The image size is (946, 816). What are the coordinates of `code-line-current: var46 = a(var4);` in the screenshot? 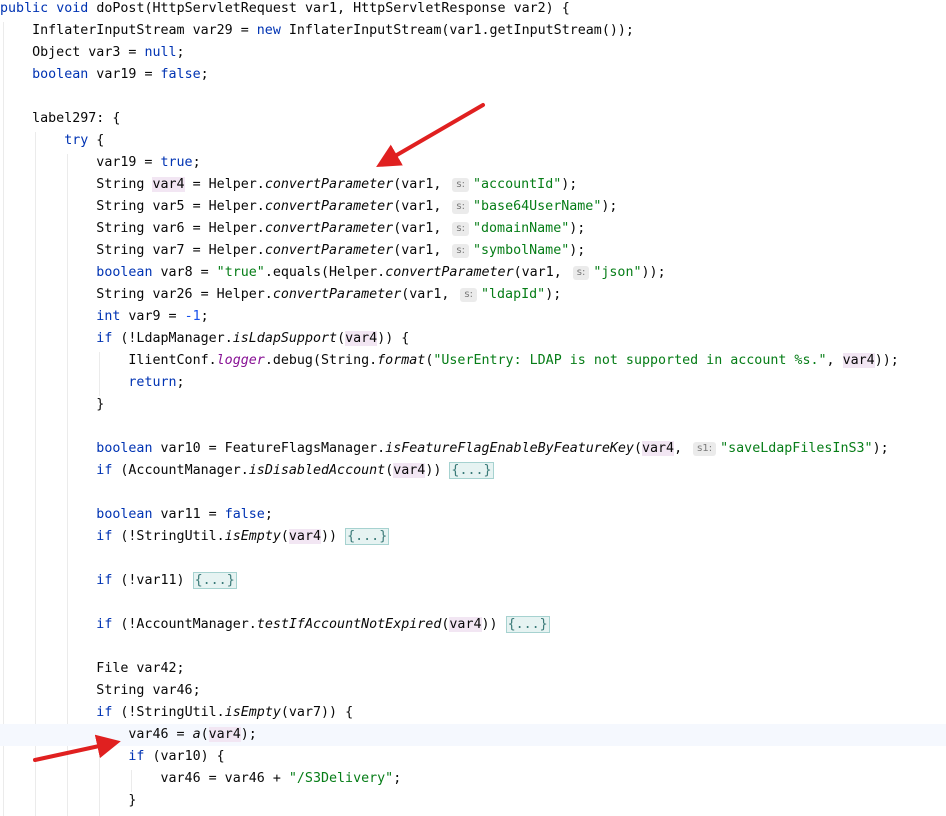 It's located at (473, 735).